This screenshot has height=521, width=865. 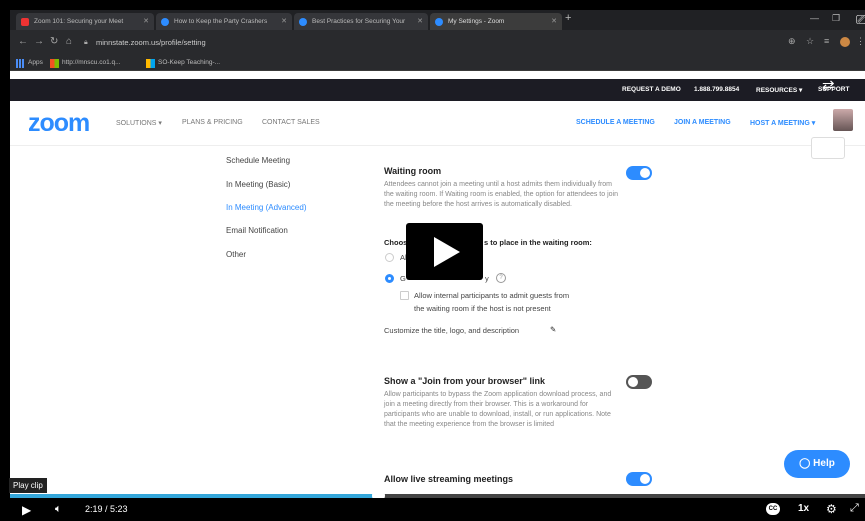 What do you see at coordinates (615, 122) in the screenshot?
I see `nav-schedule-meeting: SCHEDULE A MEETING` at bounding box center [615, 122].